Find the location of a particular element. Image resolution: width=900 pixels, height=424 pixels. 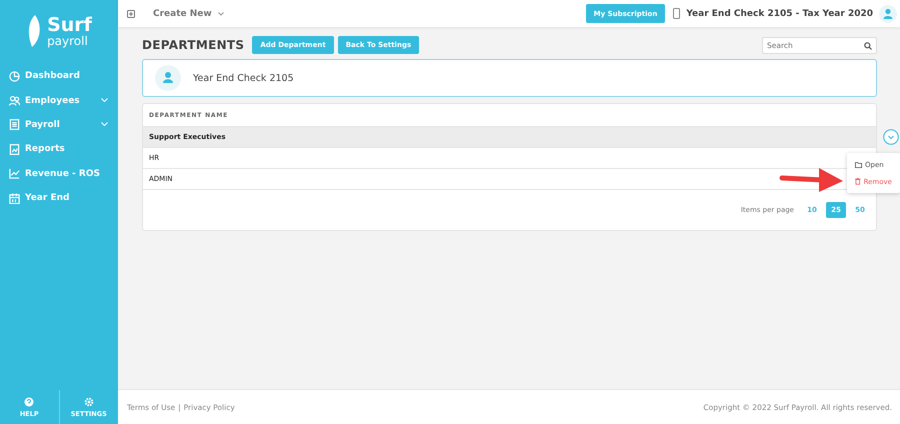

page-title: DEPARTMENTS is located at coordinates (193, 45).